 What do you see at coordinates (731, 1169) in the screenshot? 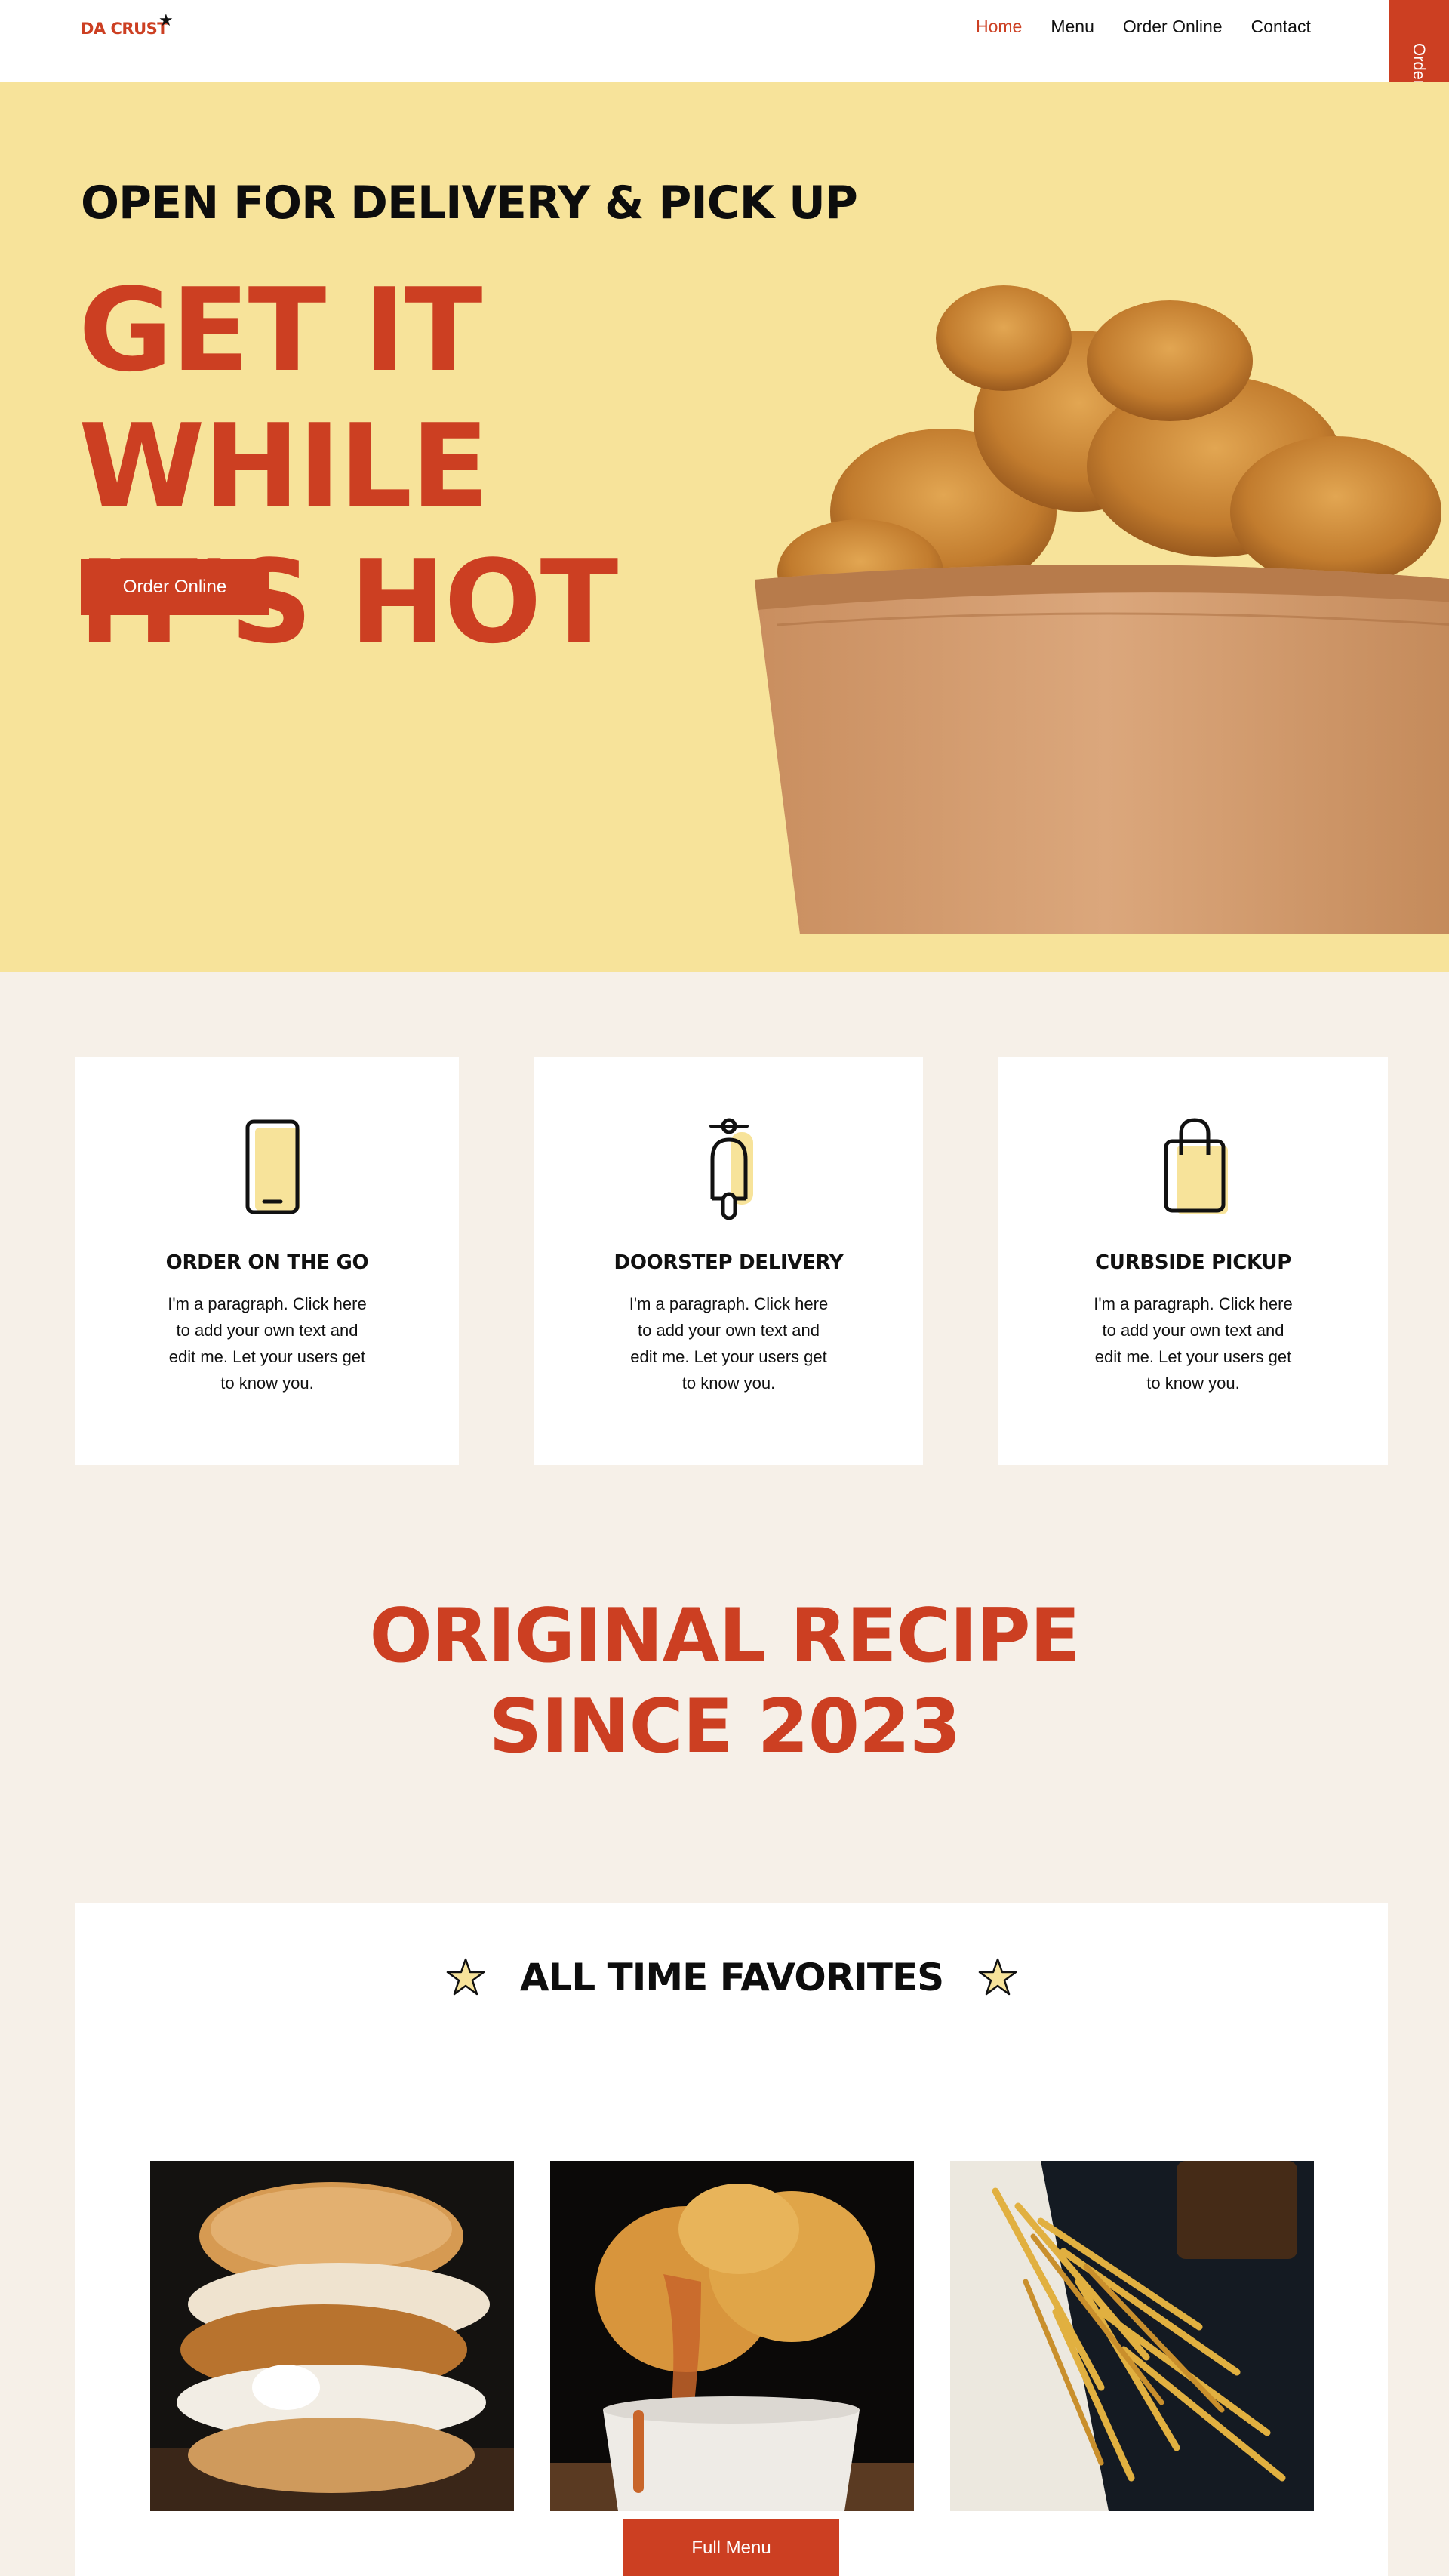
I see `scooter-icon` at bounding box center [731, 1169].